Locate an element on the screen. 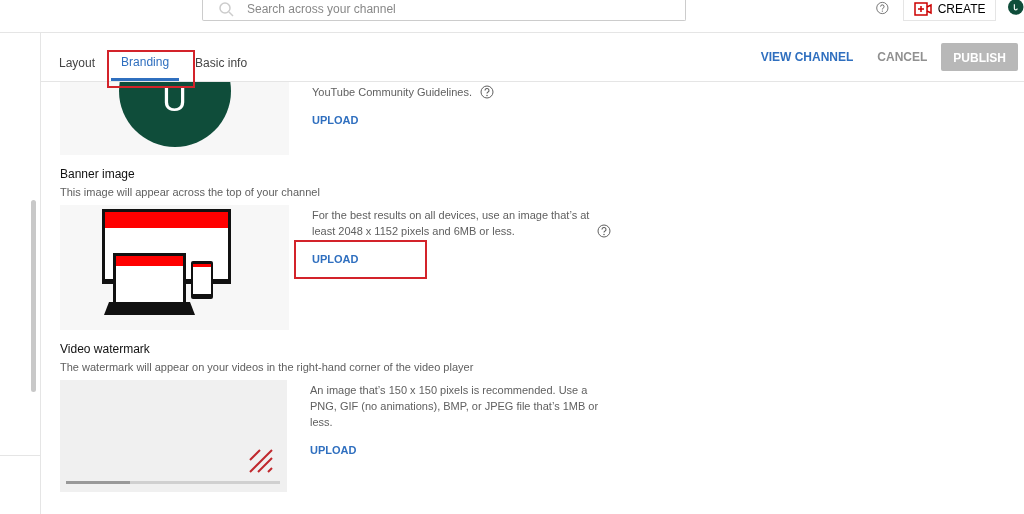  tab: Layout is located at coordinates (77, 57).